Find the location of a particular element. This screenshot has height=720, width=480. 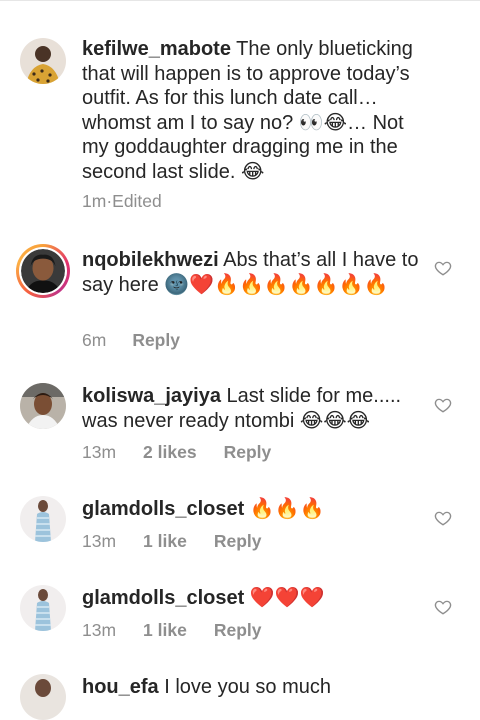

avatar-with-story-ring is located at coordinates (43, 271).